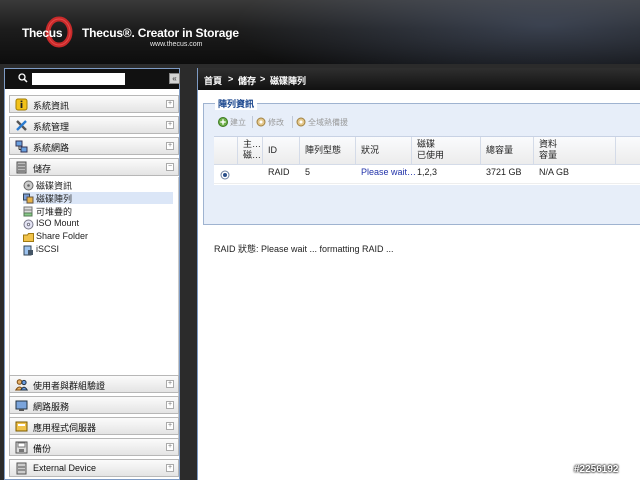 This screenshot has height=480, width=640. I want to click on watermark: #2256192, so click(596, 469).